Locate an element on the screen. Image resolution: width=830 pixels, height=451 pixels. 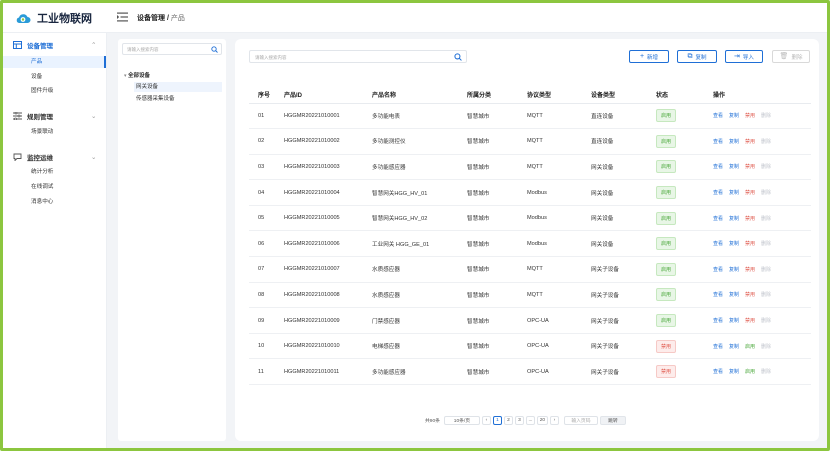
status-badge: 启用 is located at coordinates (666, 244).